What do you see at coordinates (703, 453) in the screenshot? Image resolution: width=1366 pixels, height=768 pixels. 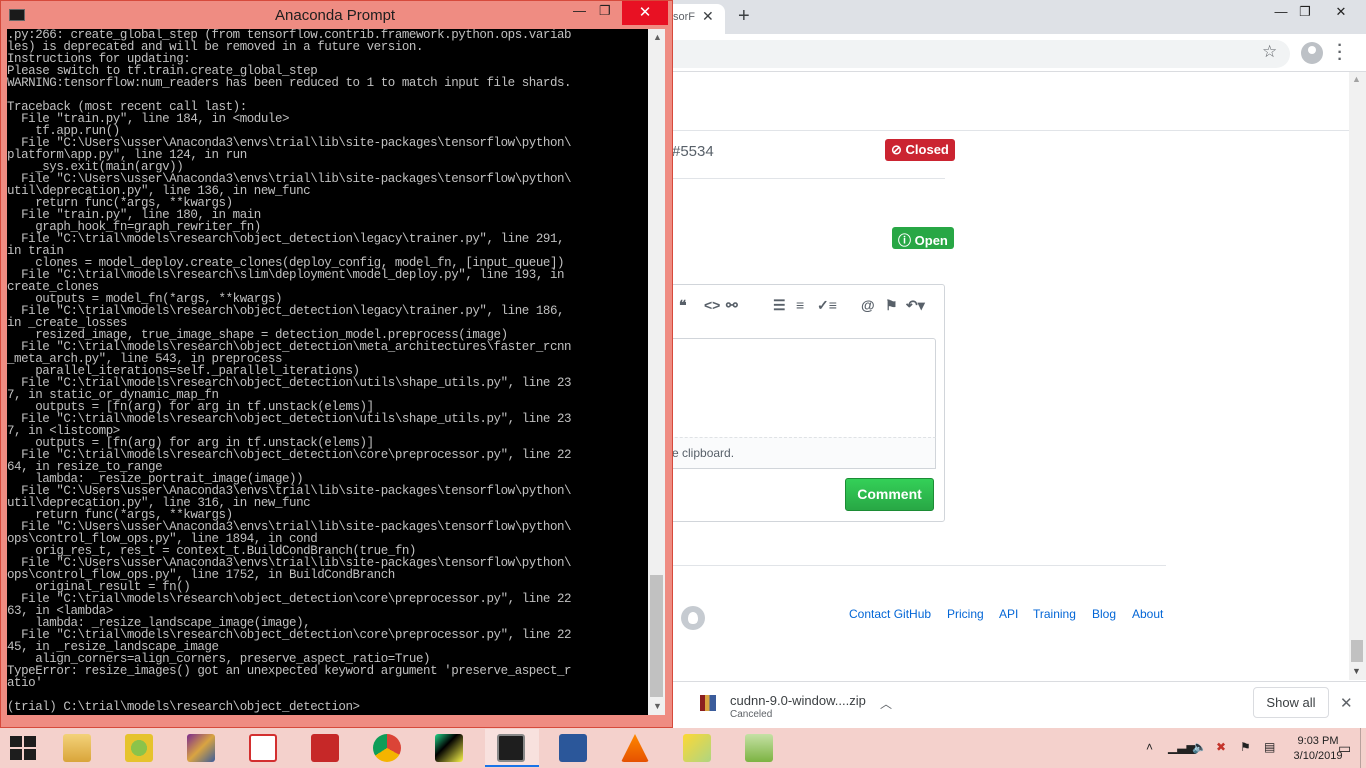 I see `attach-files-hint: e clipboard.` at bounding box center [703, 453].